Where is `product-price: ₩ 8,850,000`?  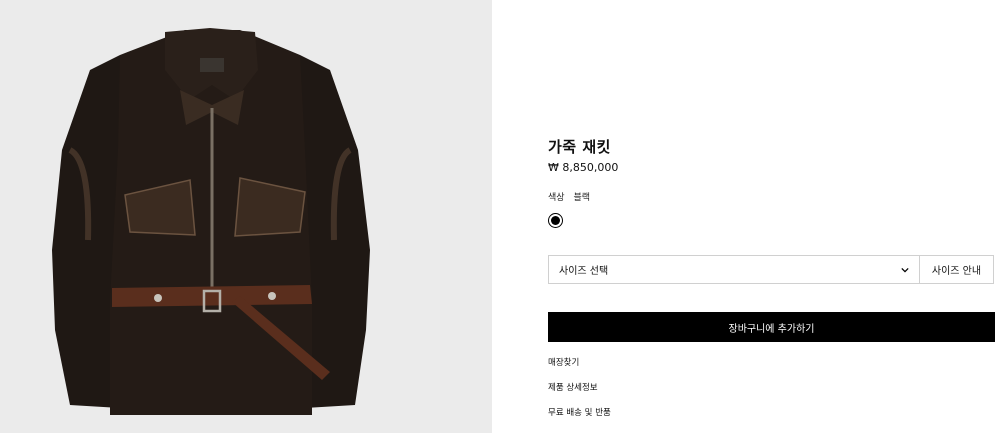 product-price: ₩ 8,850,000 is located at coordinates (583, 167).